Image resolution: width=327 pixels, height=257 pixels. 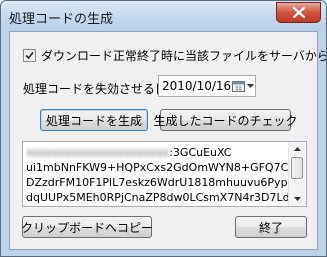 I want to click on delete-after-download-option: ダウンロード正常終了時に当該ファイルをサーバから削除, so click(x=175, y=55).